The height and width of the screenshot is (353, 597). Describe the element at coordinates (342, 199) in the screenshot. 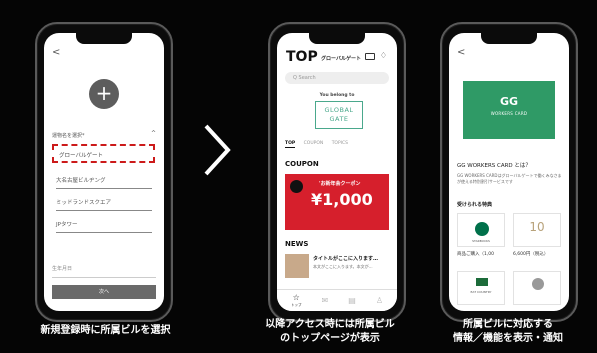

I see `coupon-amount: ¥1,000` at that location.